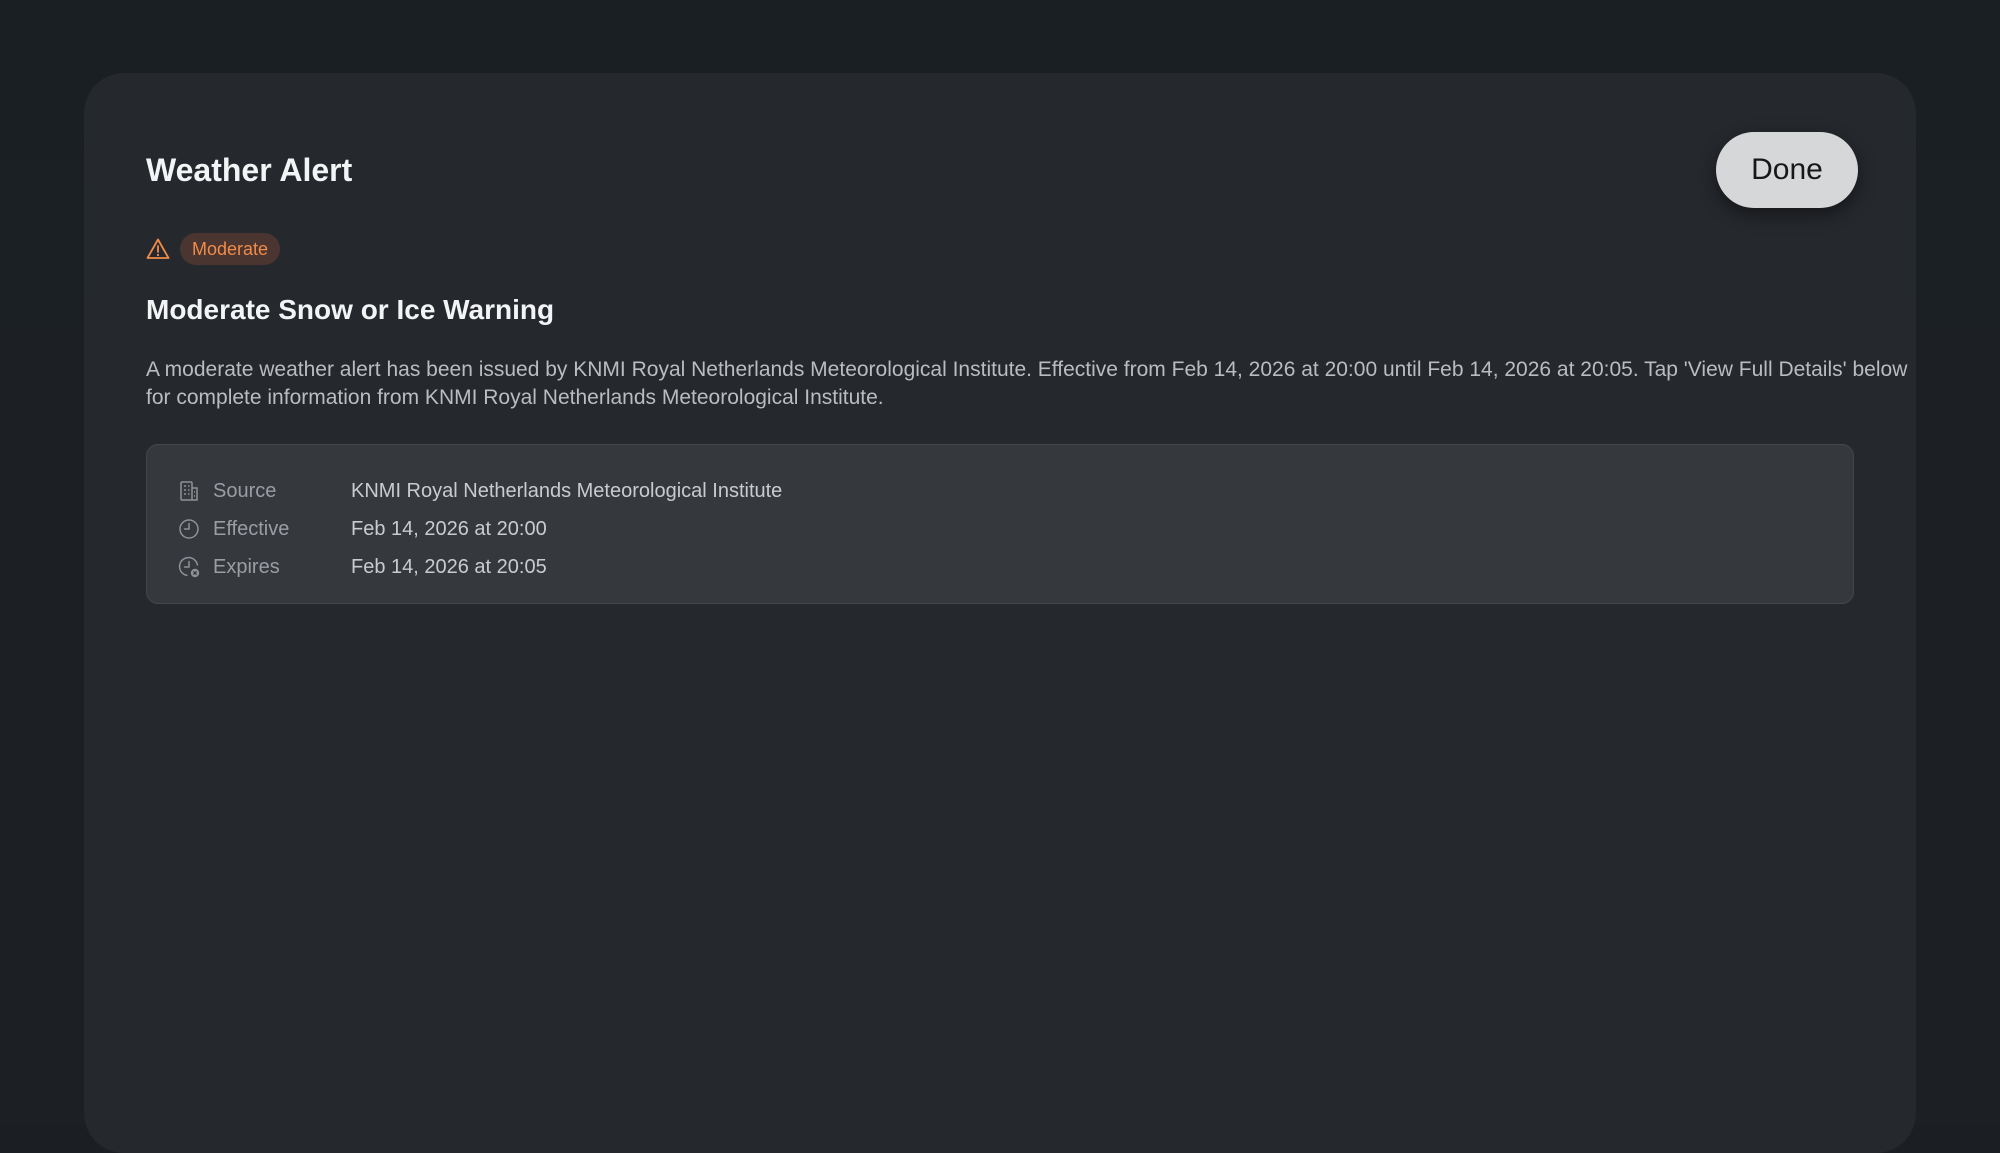 Image resolution: width=2000 pixels, height=1153 pixels. Describe the element at coordinates (245, 490) in the screenshot. I see `detail-label-source: Source` at that location.